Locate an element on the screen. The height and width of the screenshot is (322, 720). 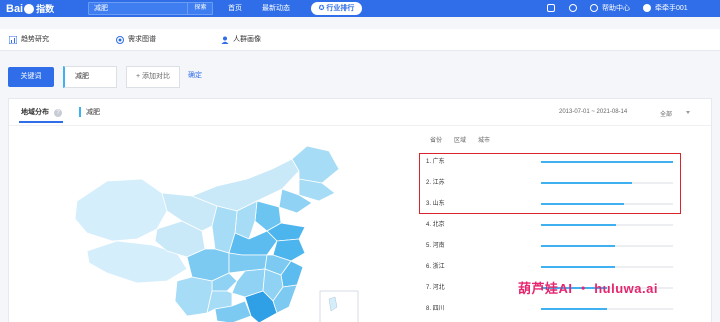
ranking-row: 5. 河南 is located at coordinates (556, 246).